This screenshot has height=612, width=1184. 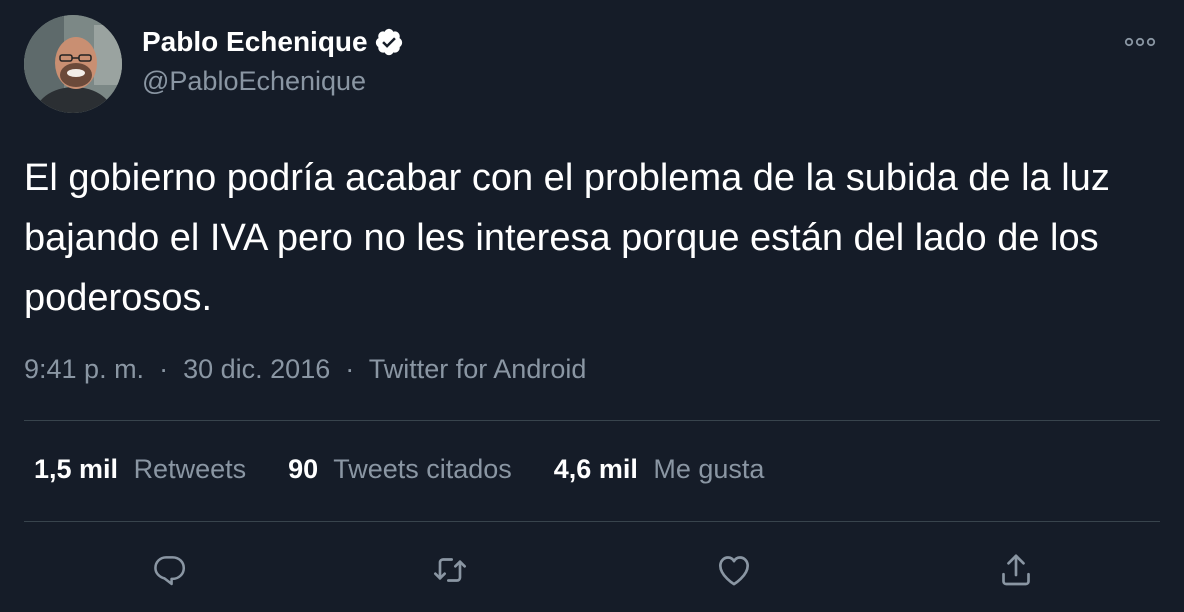 What do you see at coordinates (450, 570) in the screenshot?
I see `retweet-icon` at bounding box center [450, 570].